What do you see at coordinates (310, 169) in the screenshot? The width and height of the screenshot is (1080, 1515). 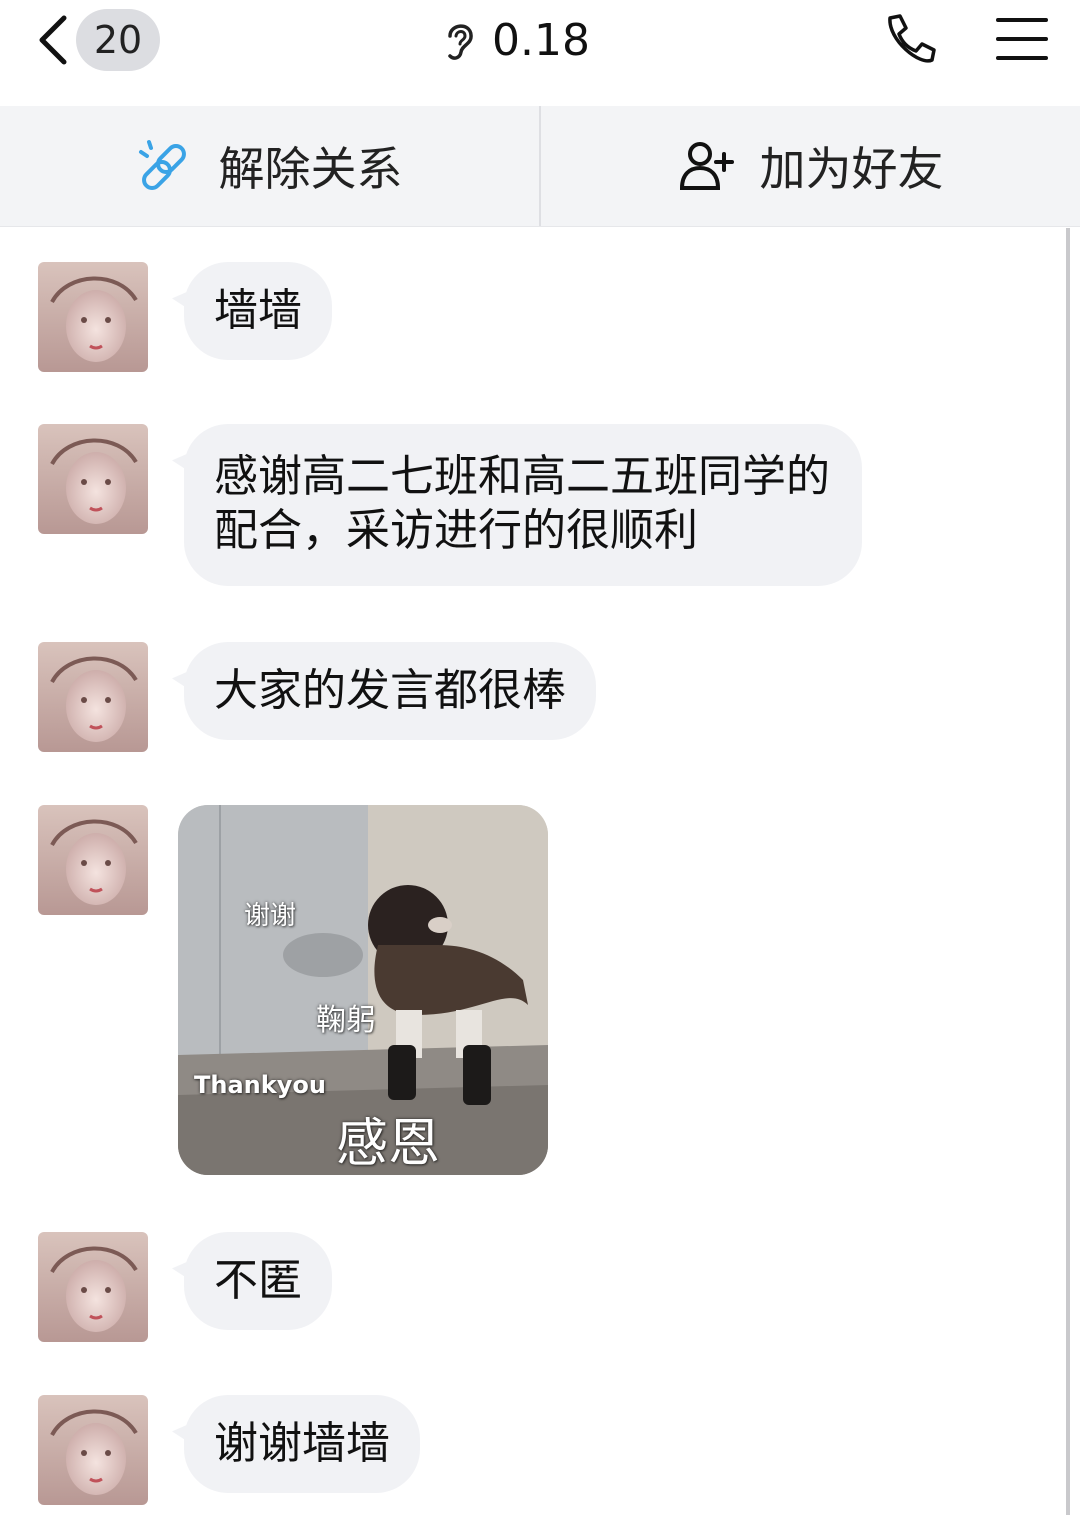 I see `unbind-label: 解除关系` at bounding box center [310, 169].